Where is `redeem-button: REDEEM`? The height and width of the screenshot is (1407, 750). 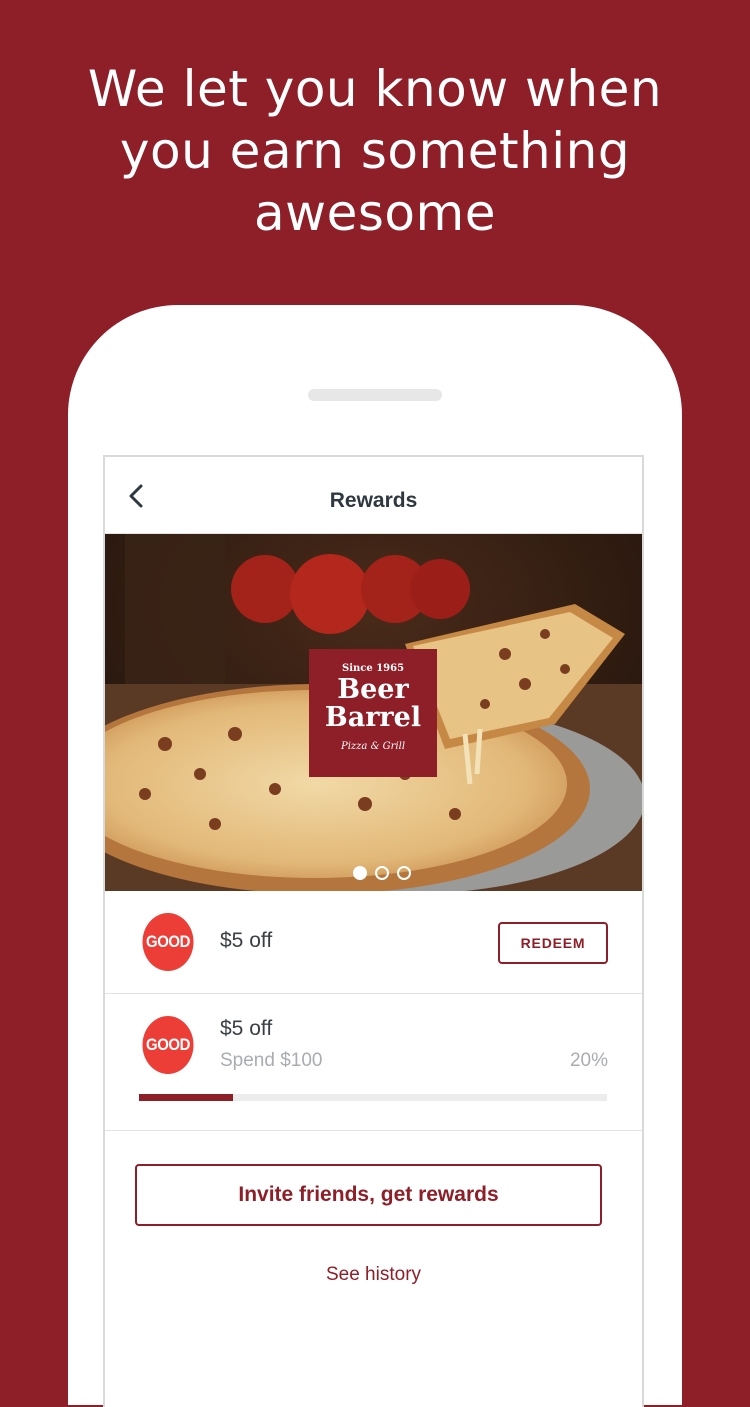 redeem-button: REDEEM is located at coordinates (553, 943).